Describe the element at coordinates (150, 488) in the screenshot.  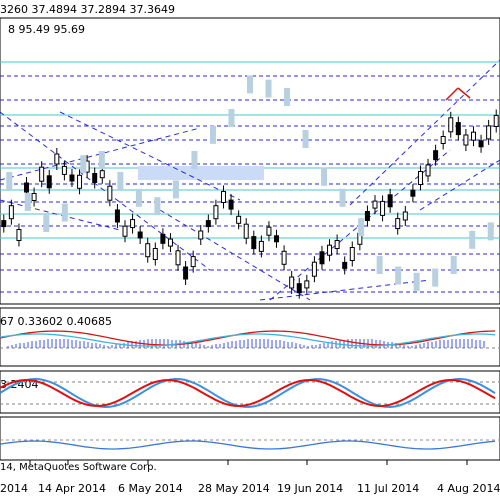
I see `x-axis-tick-label: 6 May 2014` at that location.